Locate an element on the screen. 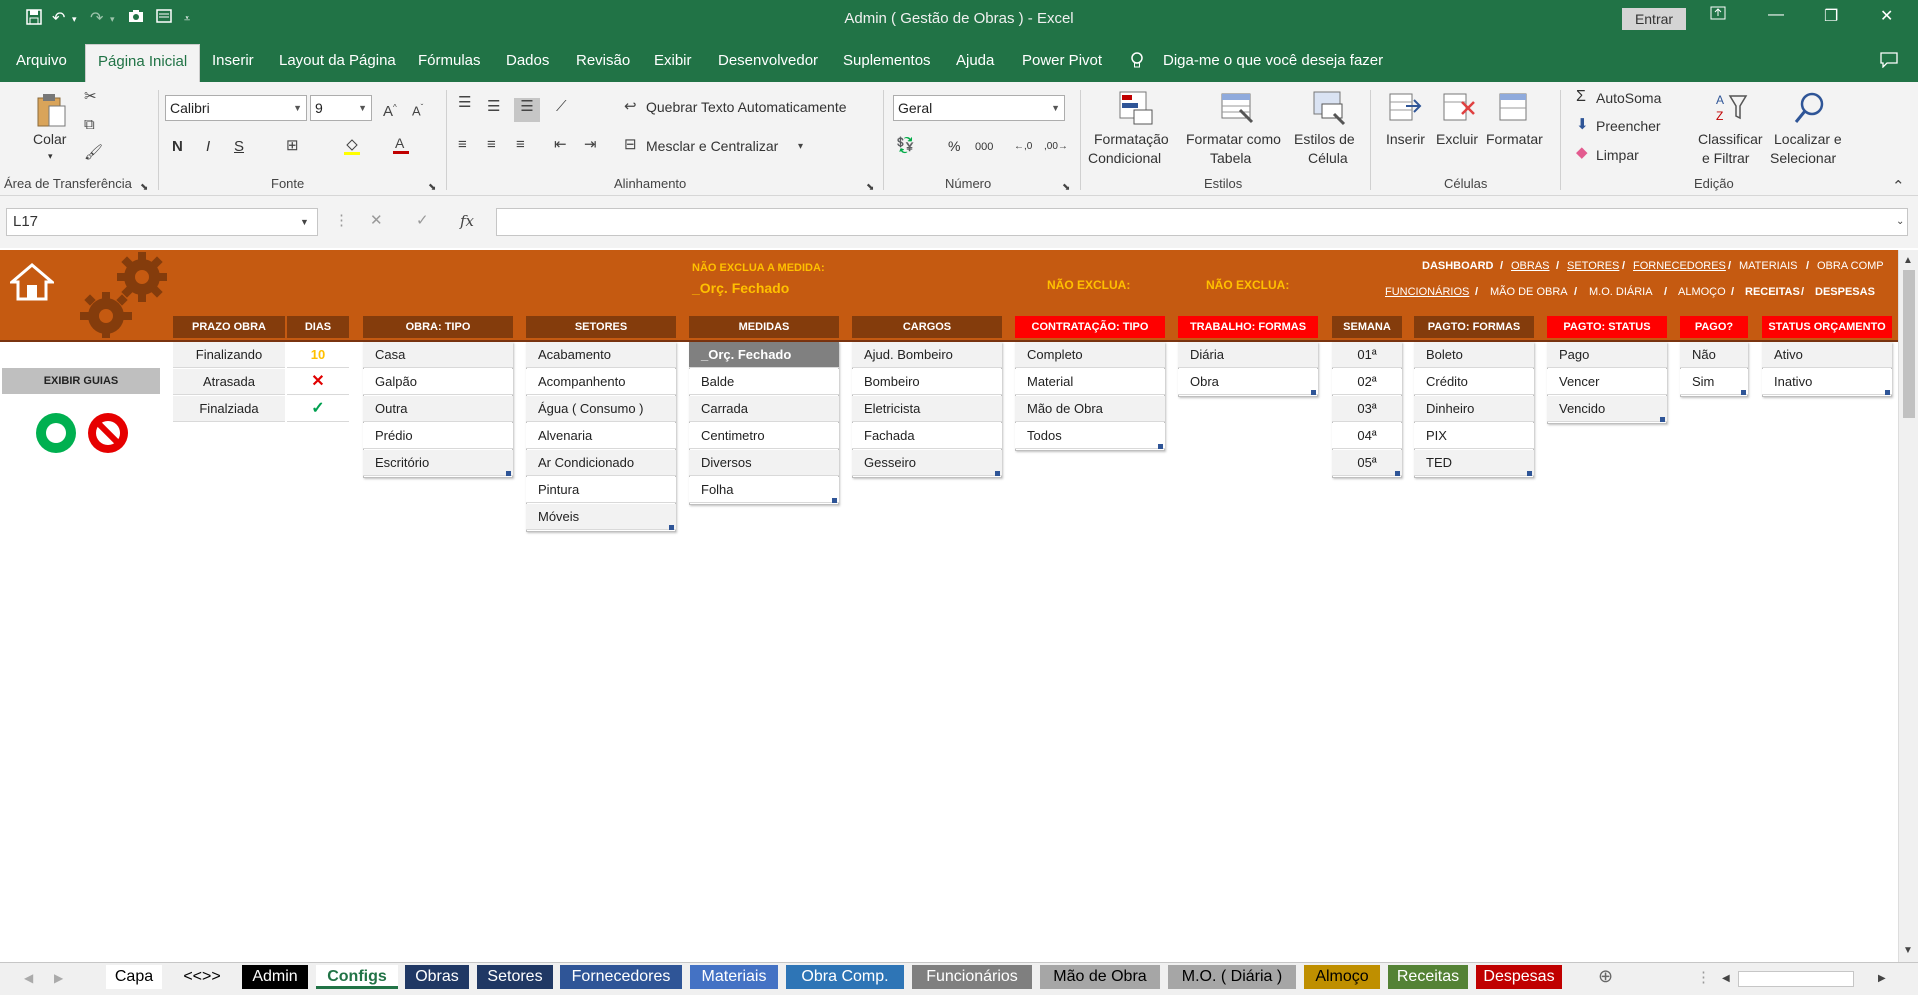  status-orc-cell: Inativo is located at coordinates (1827, 382).